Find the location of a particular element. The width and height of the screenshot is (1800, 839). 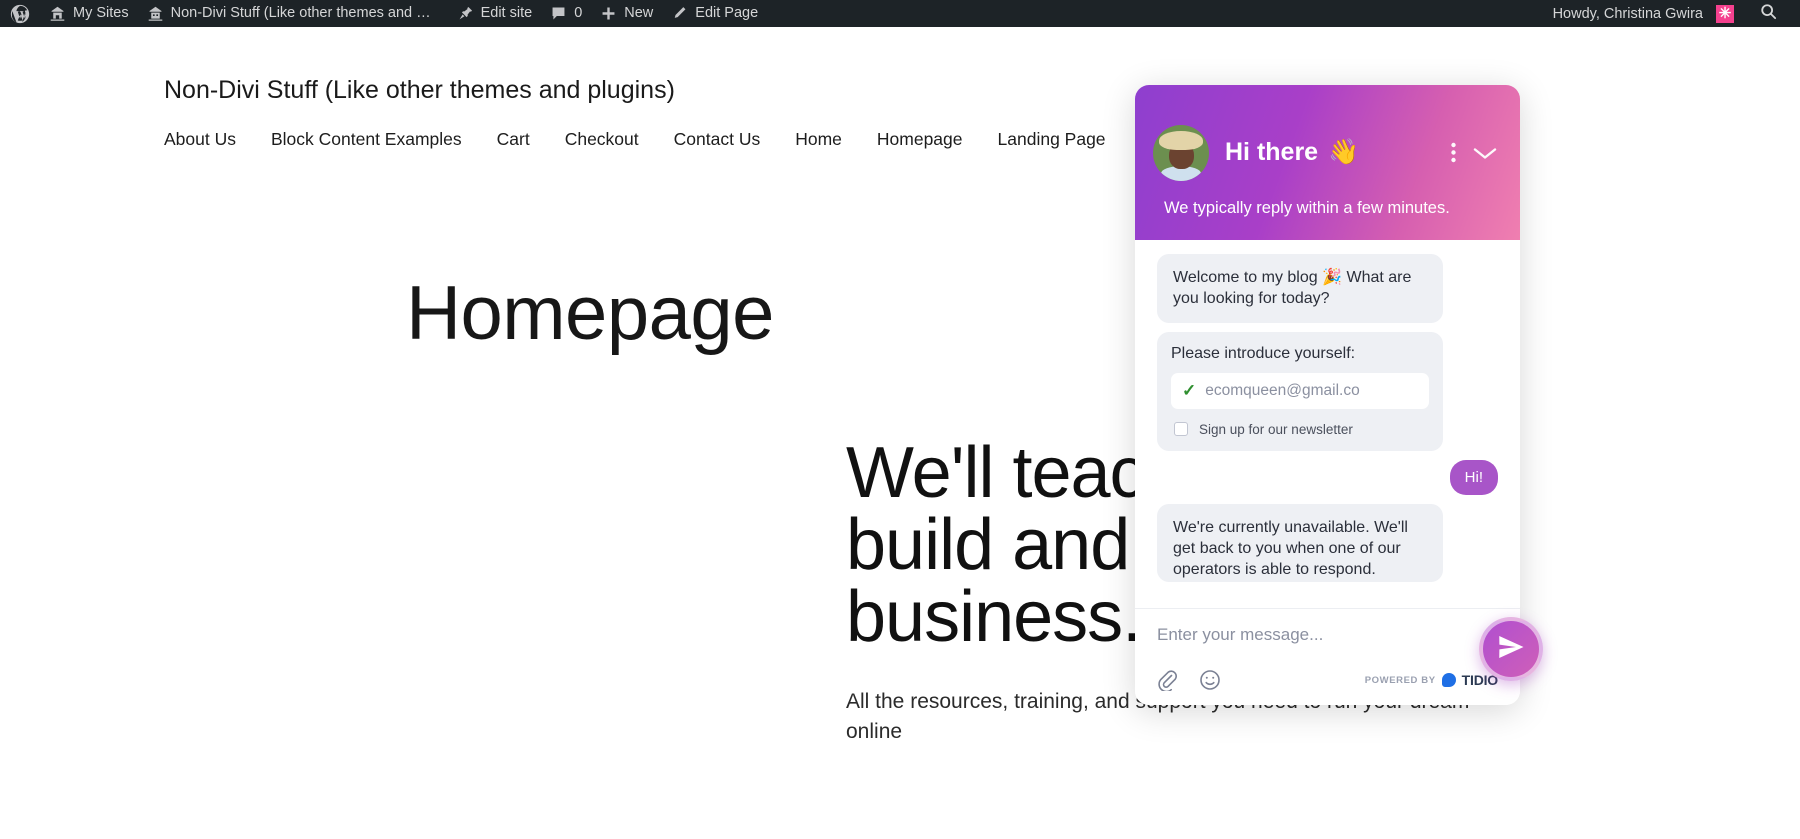

newsletter-label: Sign up for our newsletter is located at coordinates (1276, 429).